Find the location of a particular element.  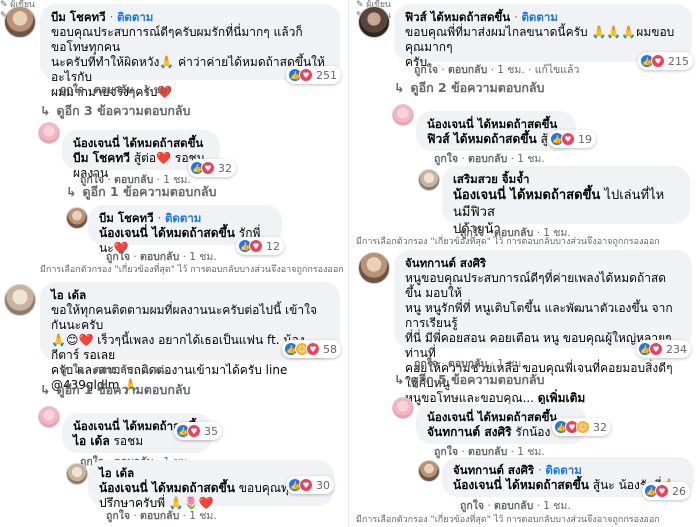

reply-text: ปรึกษาครับพี่ 🙏🌷❤️ is located at coordinates (156, 503).